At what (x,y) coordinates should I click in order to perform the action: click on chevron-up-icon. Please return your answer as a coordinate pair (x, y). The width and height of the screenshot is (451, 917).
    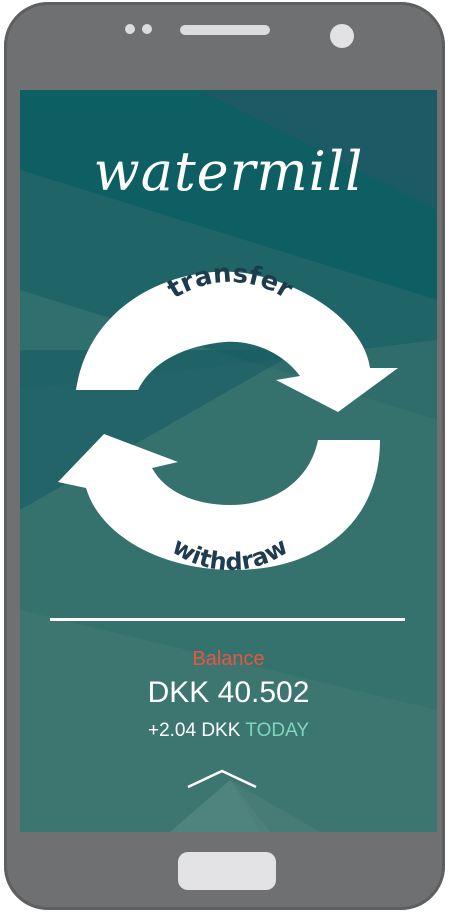
    Looking at the image, I should click on (222, 778).